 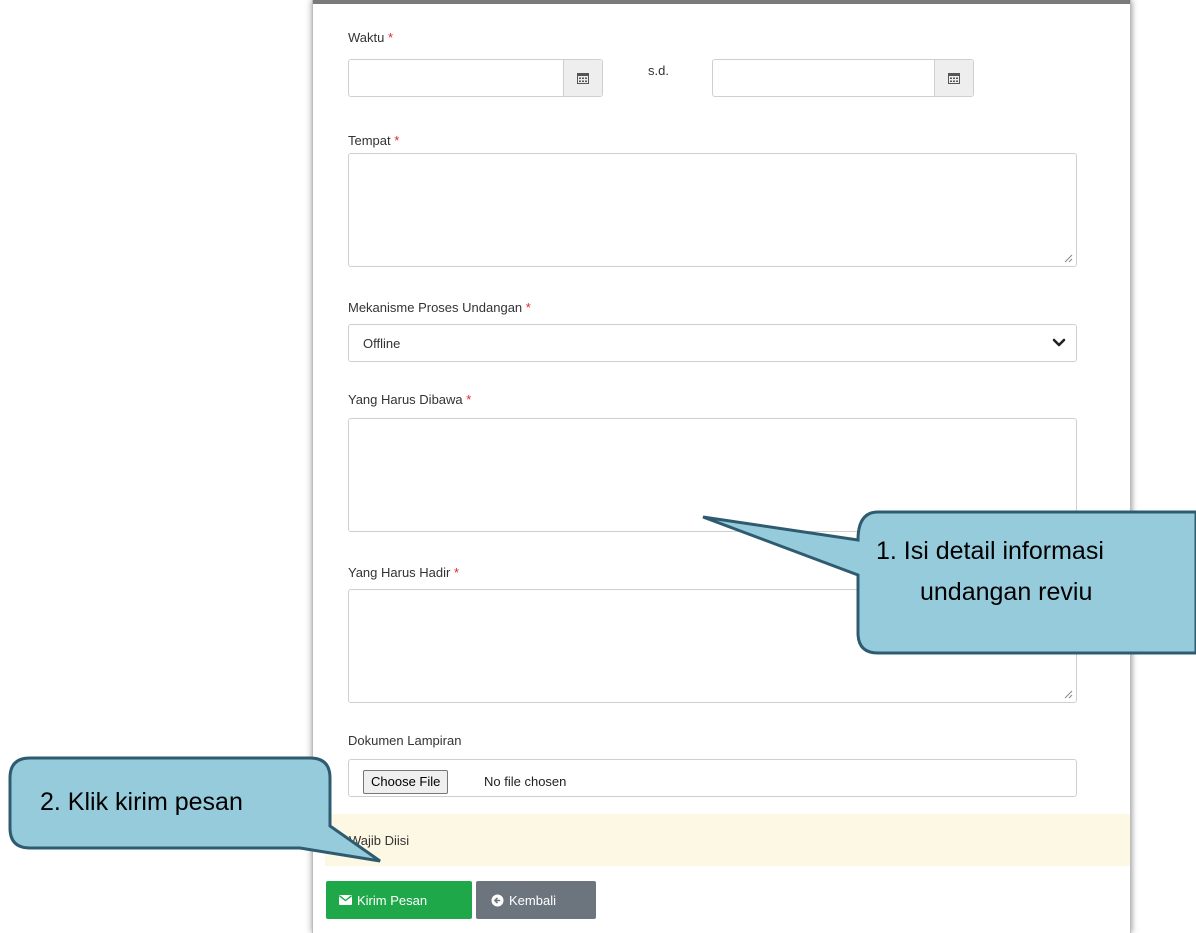 I want to click on file-status: No file chosen, so click(x=525, y=781).